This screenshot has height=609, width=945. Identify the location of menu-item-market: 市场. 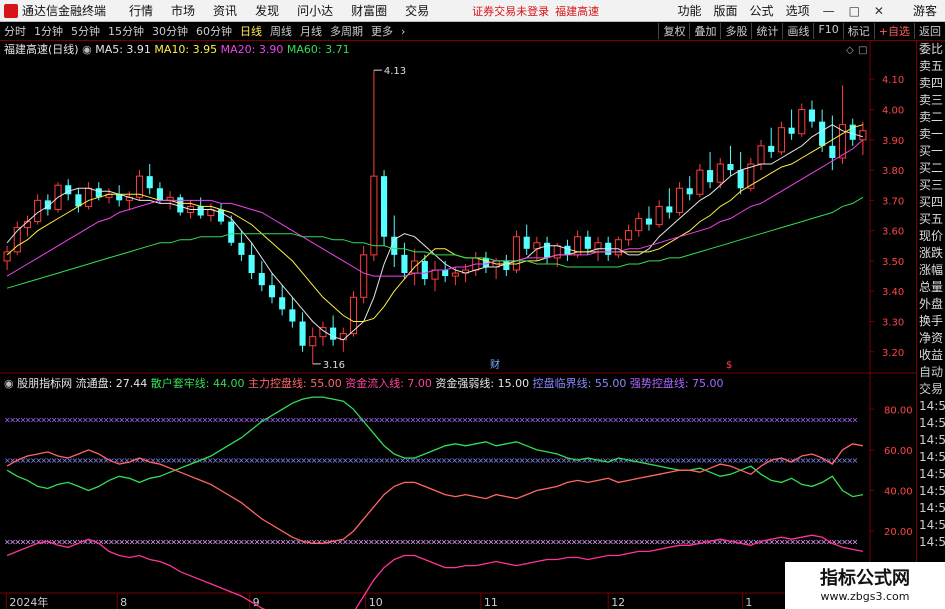
(183, 10).